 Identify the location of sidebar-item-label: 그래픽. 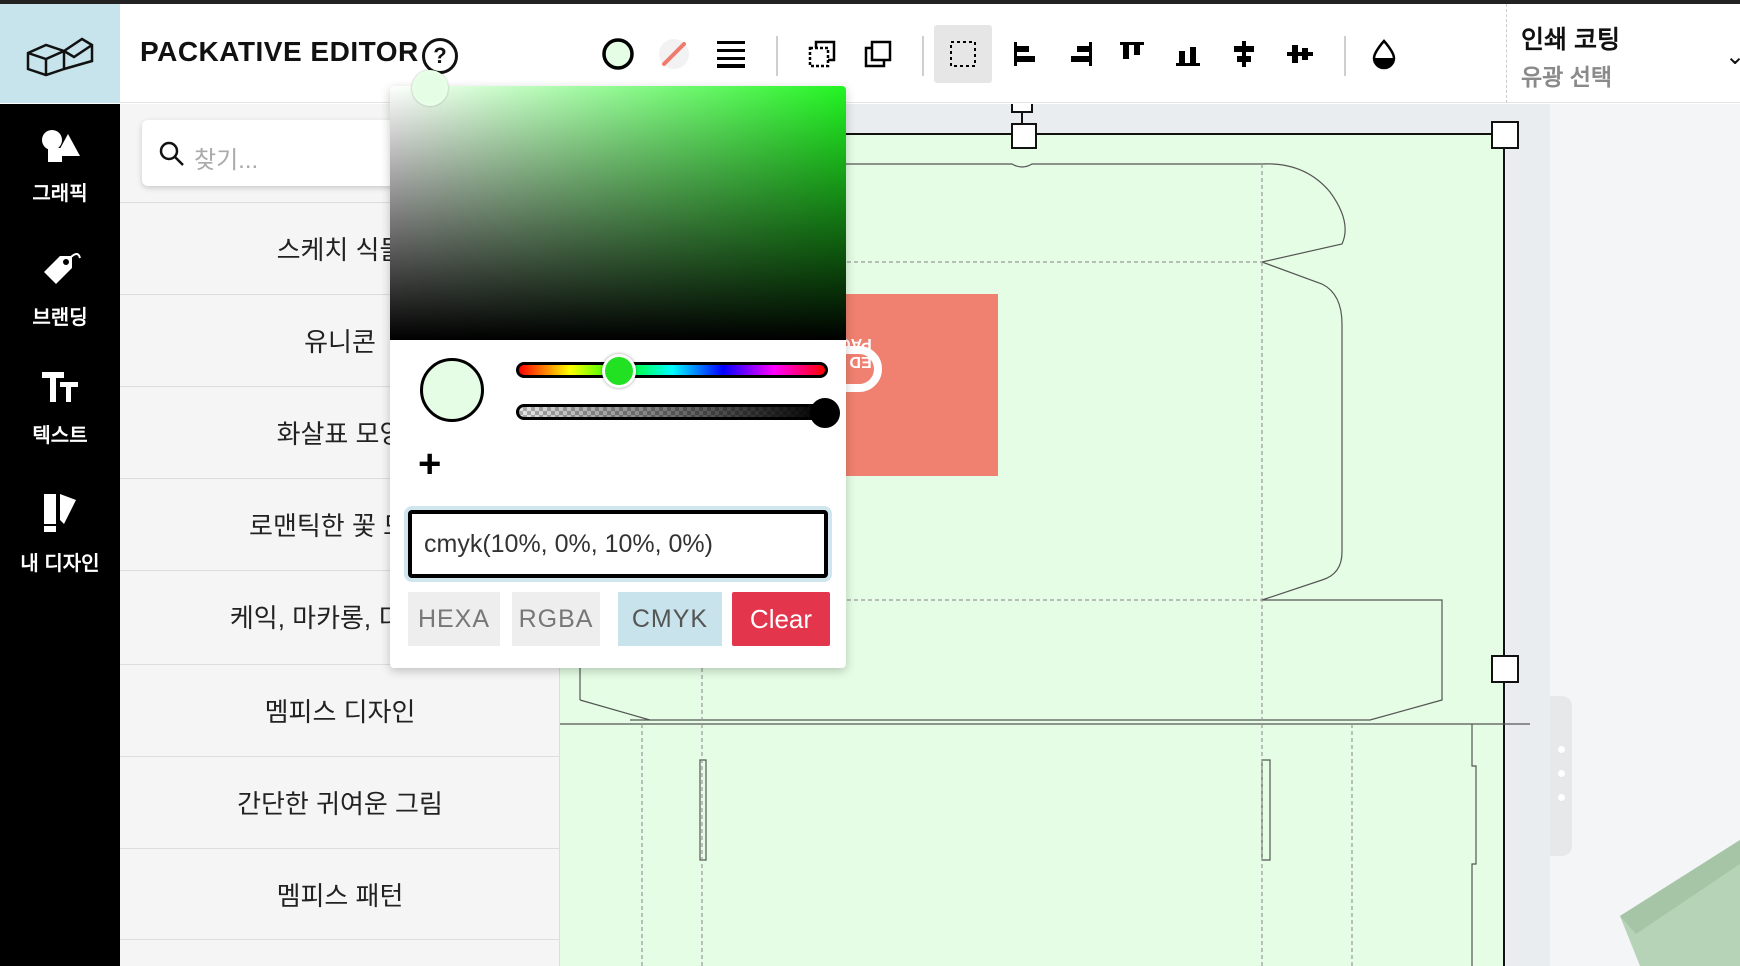
(60, 194).